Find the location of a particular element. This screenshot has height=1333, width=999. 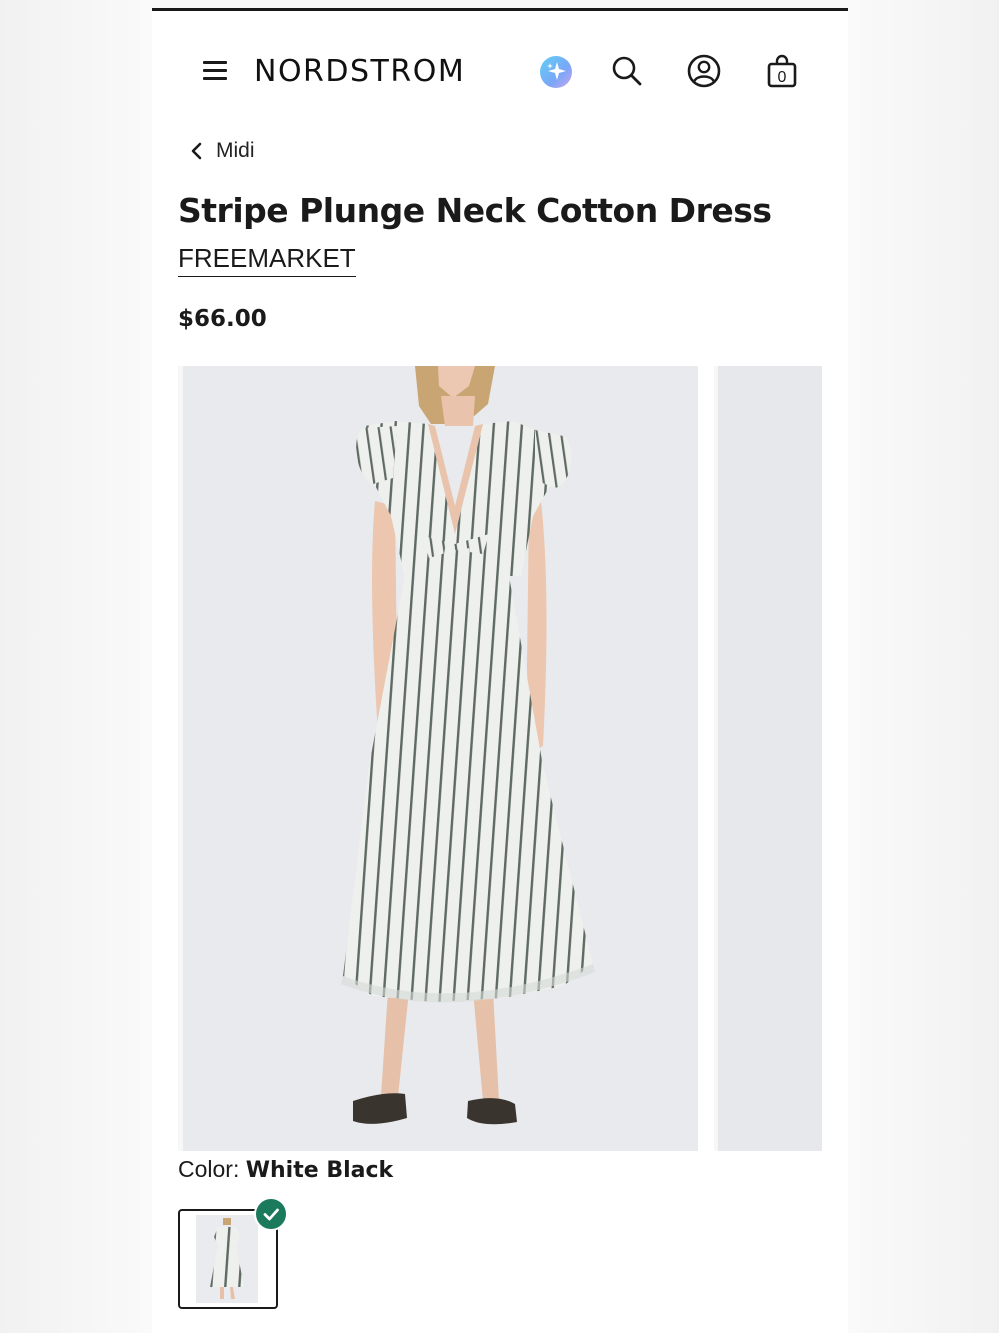

color-label: Color: is located at coordinates (209, 1169).